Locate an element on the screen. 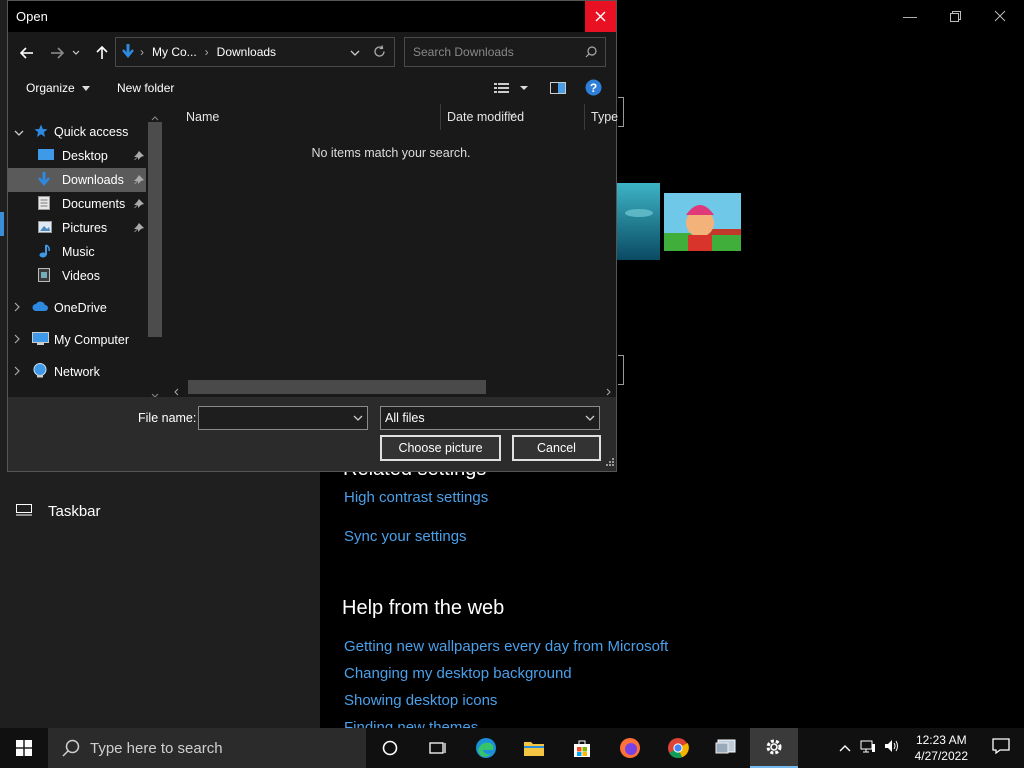 The width and height of the screenshot is (1024, 768). store-icon is located at coordinates (582, 748).